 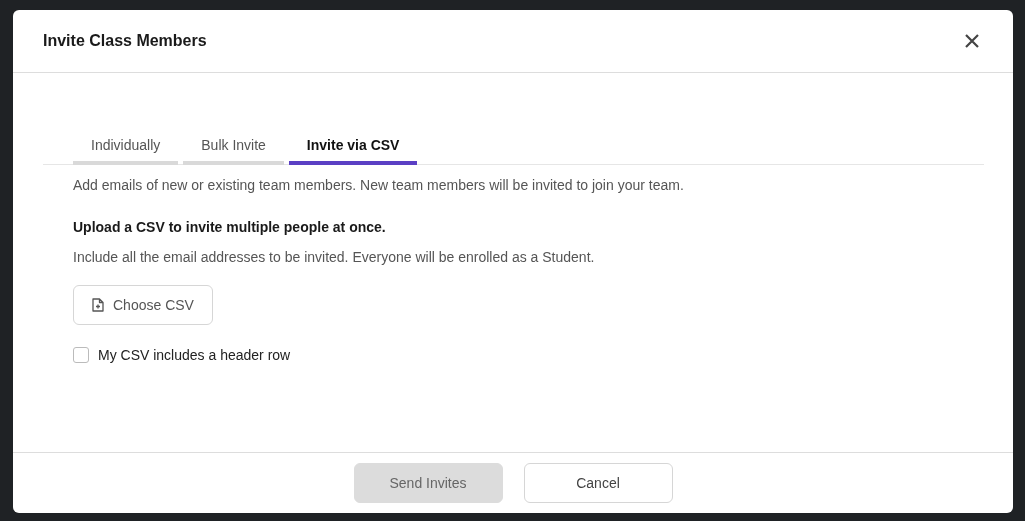 What do you see at coordinates (353, 149) in the screenshot?
I see `tab: Invite via CSV` at bounding box center [353, 149].